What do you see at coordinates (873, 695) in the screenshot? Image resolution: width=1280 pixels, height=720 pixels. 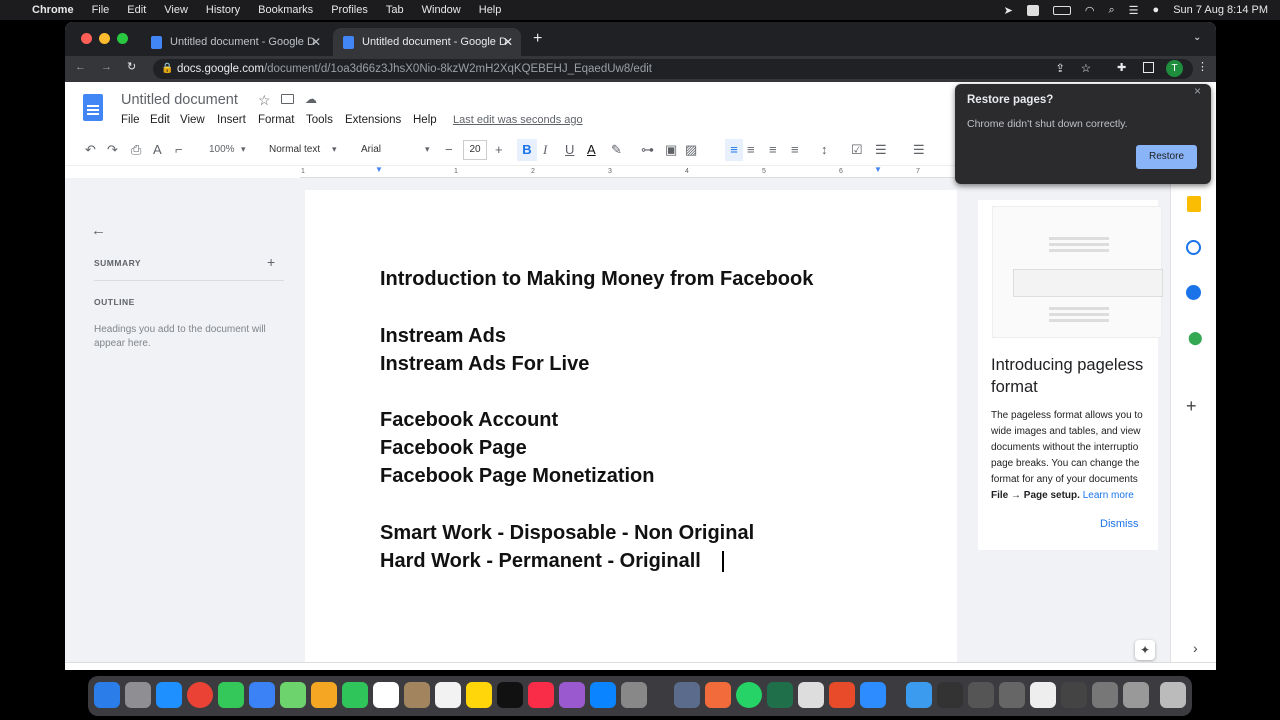 I see `zoom-app-icon` at bounding box center [873, 695].